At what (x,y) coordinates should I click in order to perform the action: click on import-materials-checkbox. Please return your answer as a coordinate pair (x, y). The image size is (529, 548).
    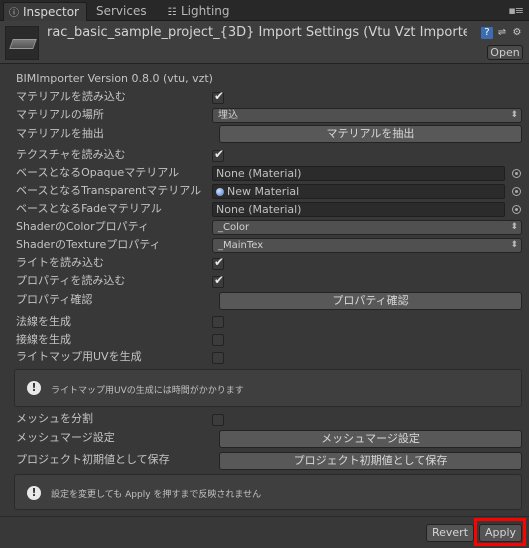
    Looking at the image, I should click on (218, 96).